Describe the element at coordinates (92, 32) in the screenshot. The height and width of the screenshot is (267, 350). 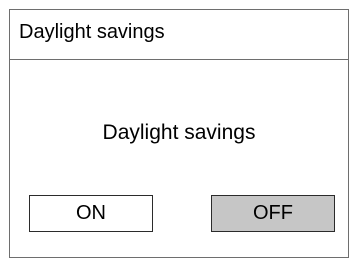
I see `dialog-title: Daylight savings` at that location.